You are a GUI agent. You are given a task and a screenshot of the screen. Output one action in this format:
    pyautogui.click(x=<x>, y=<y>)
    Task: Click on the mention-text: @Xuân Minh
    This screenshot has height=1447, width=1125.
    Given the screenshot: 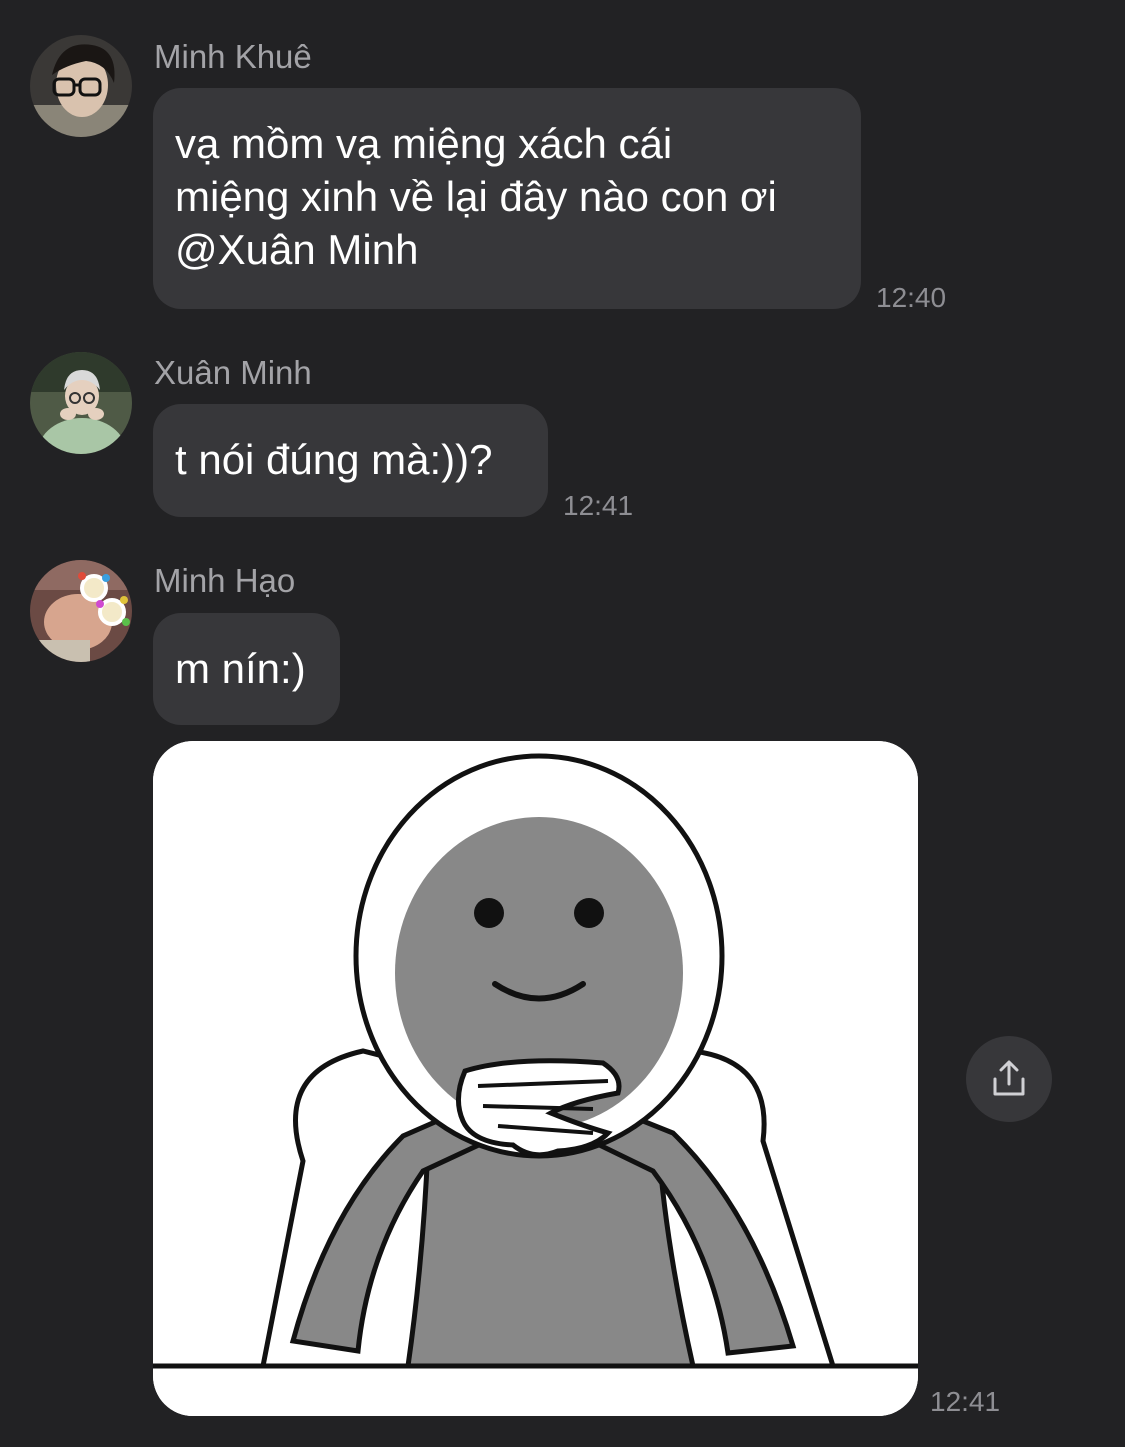 What is the action you would take?
    pyautogui.click(x=507, y=249)
    